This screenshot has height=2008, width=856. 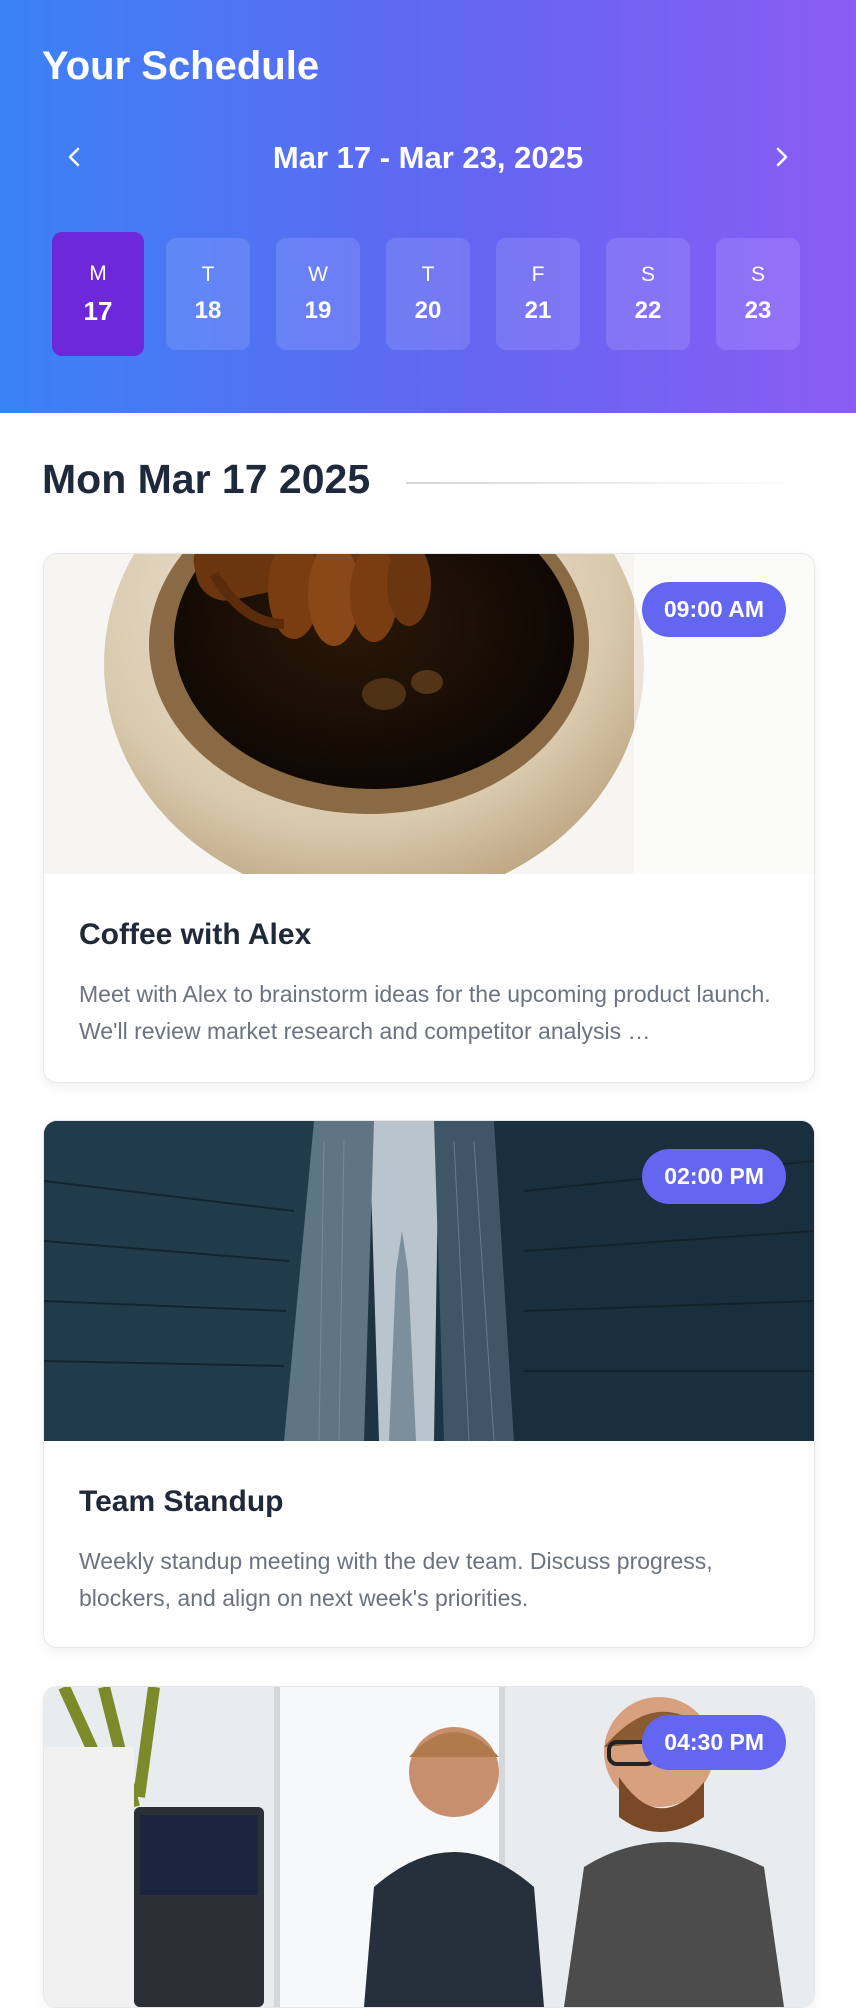 What do you see at coordinates (318, 310) in the screenshot?
I see `day-number: 19` at bounding box center [318, 310].